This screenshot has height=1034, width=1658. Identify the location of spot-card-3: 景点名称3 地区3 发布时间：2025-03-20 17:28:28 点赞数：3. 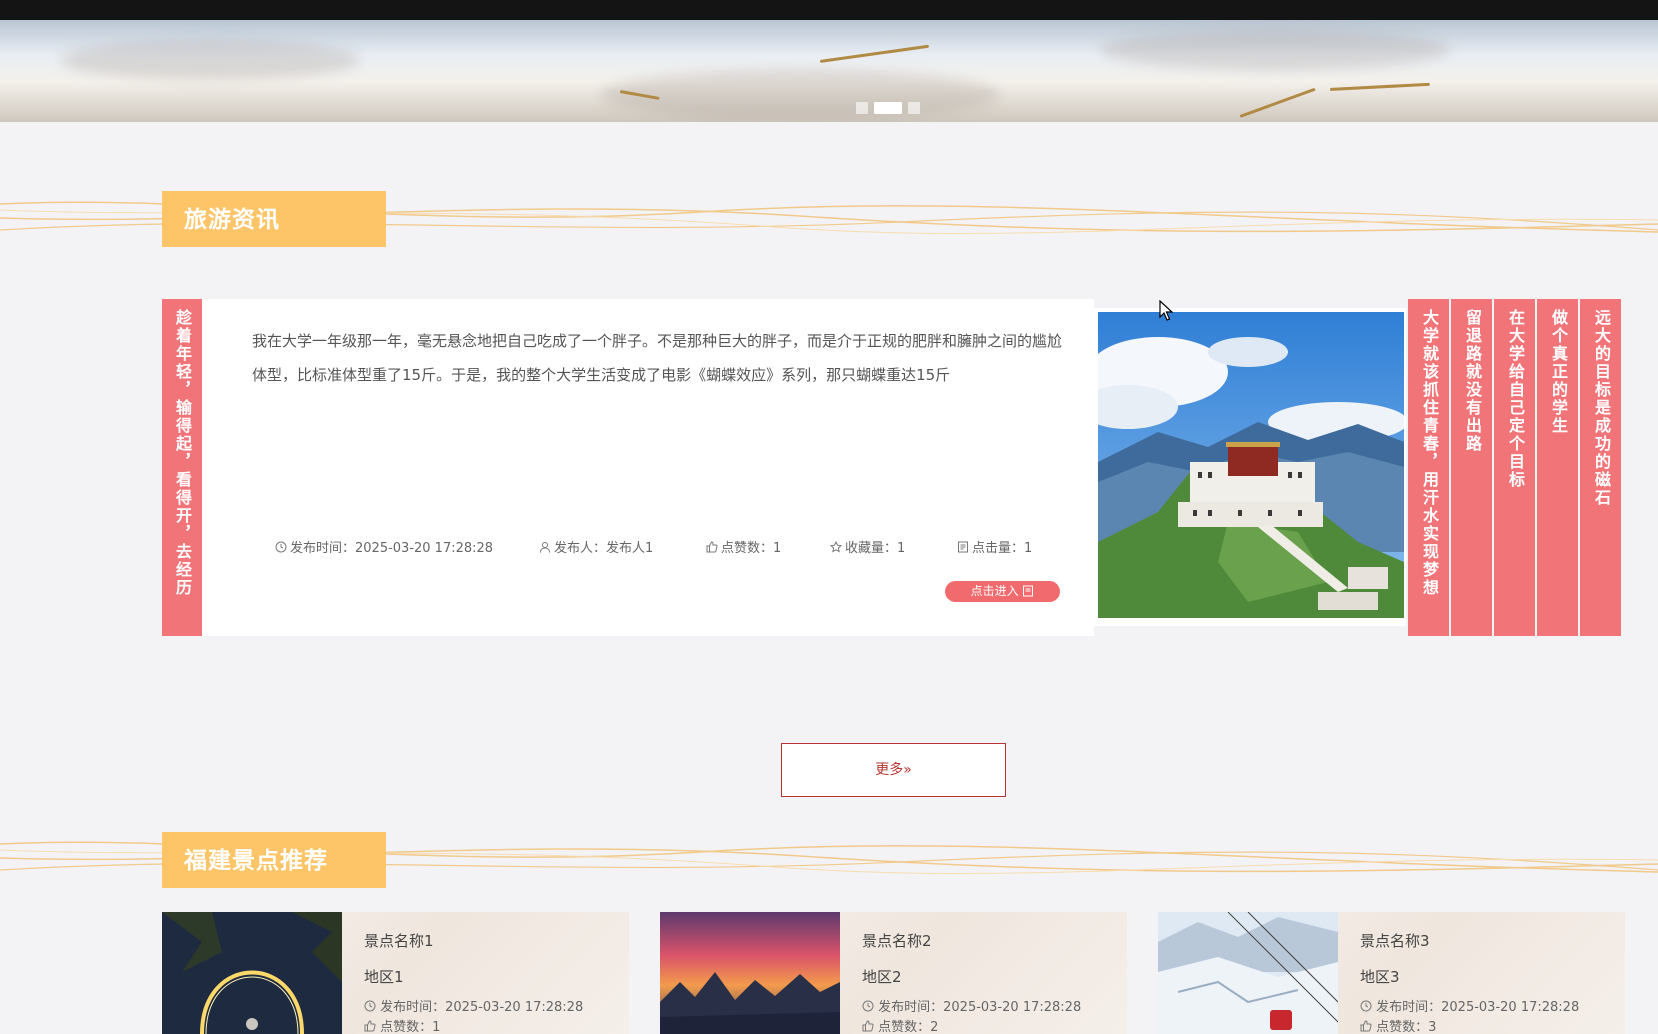
(1391, 973).